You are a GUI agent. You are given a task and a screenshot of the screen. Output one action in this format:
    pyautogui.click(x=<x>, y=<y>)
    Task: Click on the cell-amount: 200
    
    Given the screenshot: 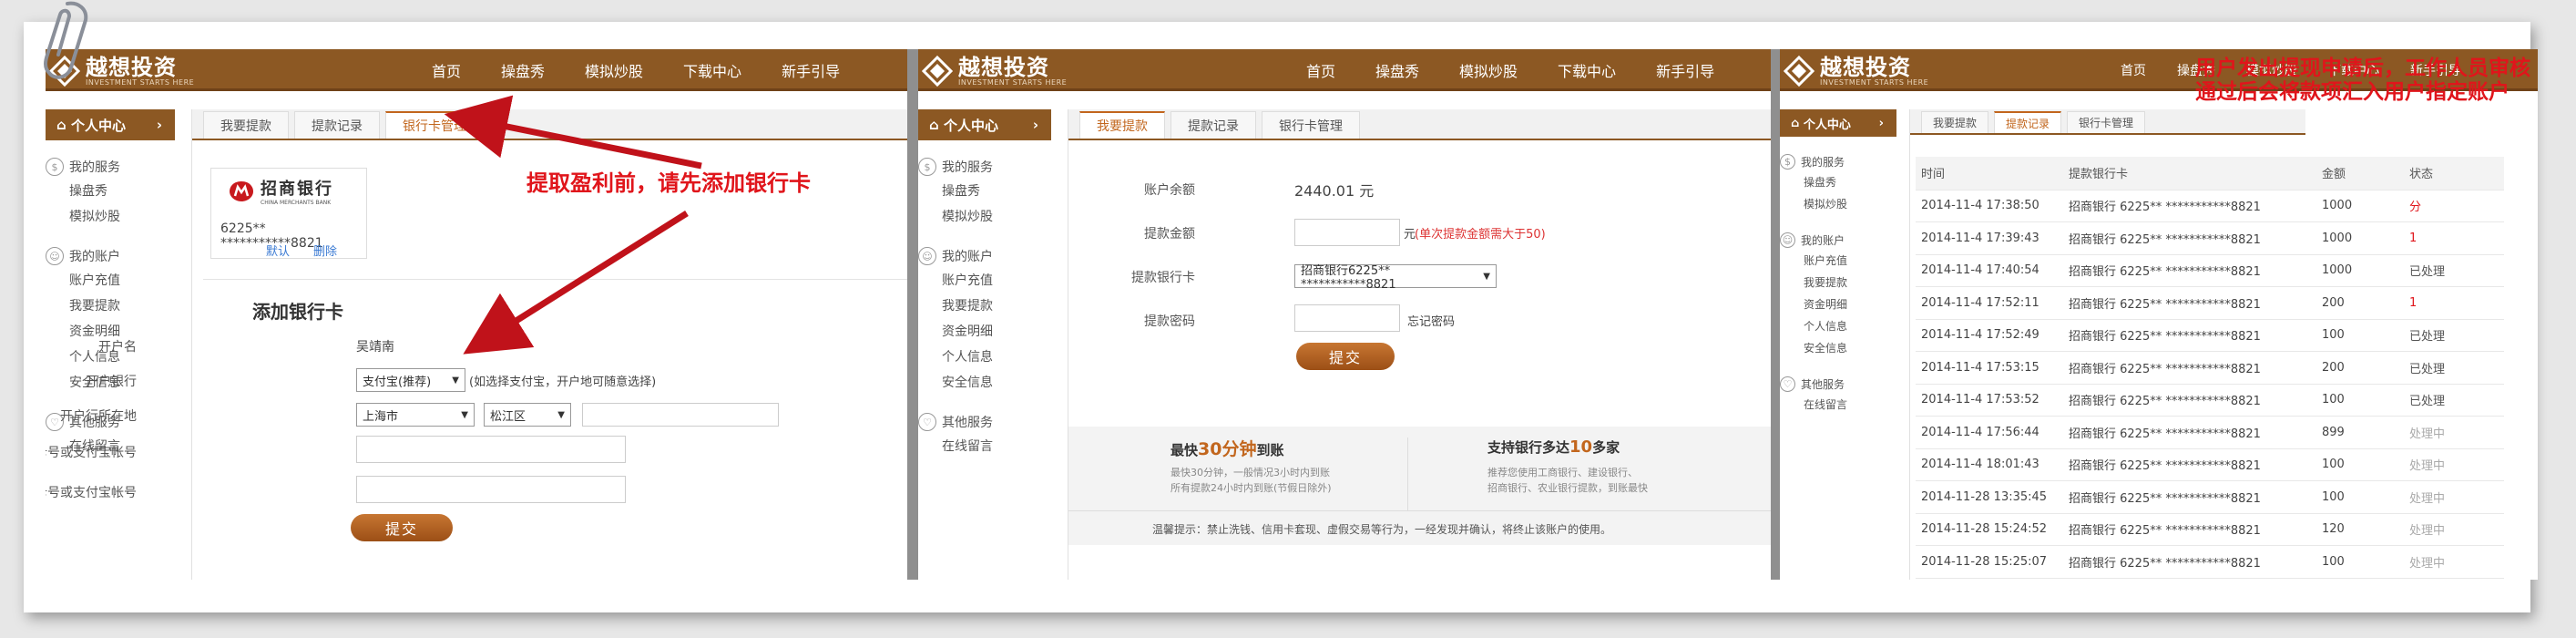 What is the action you would take?
    pyautogui.click(x=2360, y=303)
    